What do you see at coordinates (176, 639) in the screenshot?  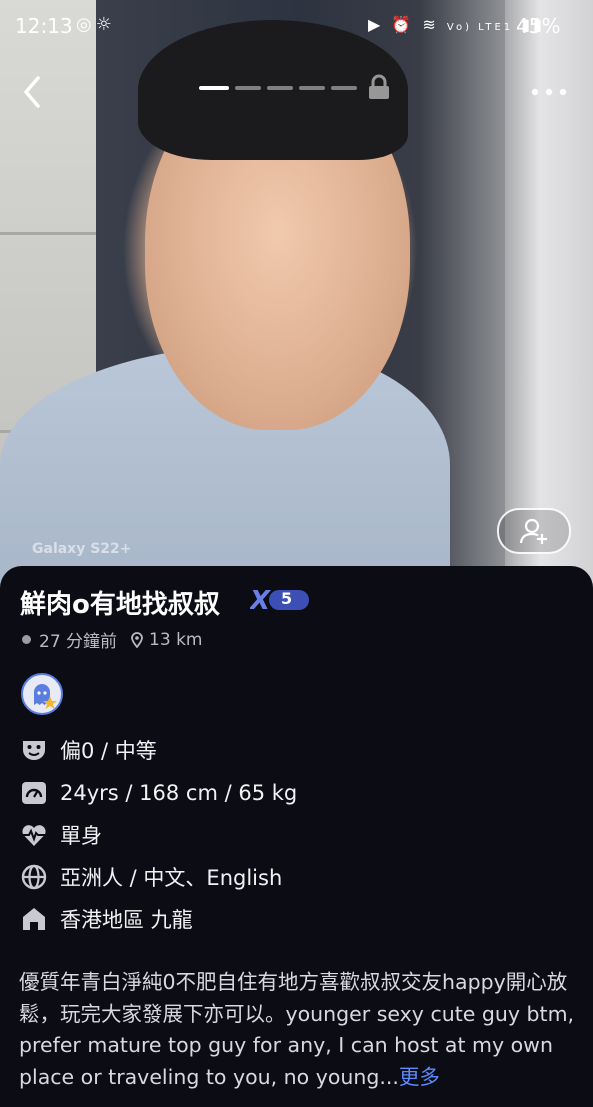 I see `distance: 13 km` at bounding box center [176, 639].